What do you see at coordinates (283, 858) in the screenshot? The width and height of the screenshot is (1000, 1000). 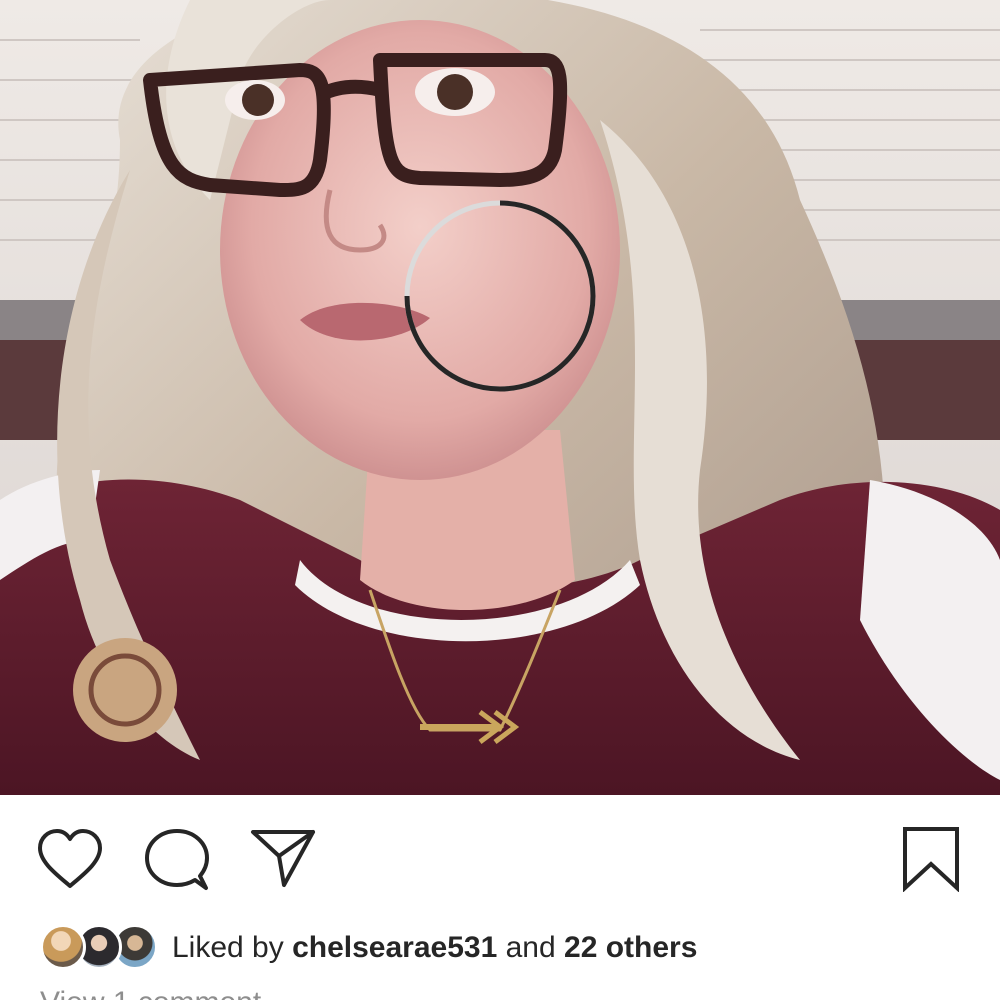 I see `paper-plane-icon` at bounding box center [283, 858].